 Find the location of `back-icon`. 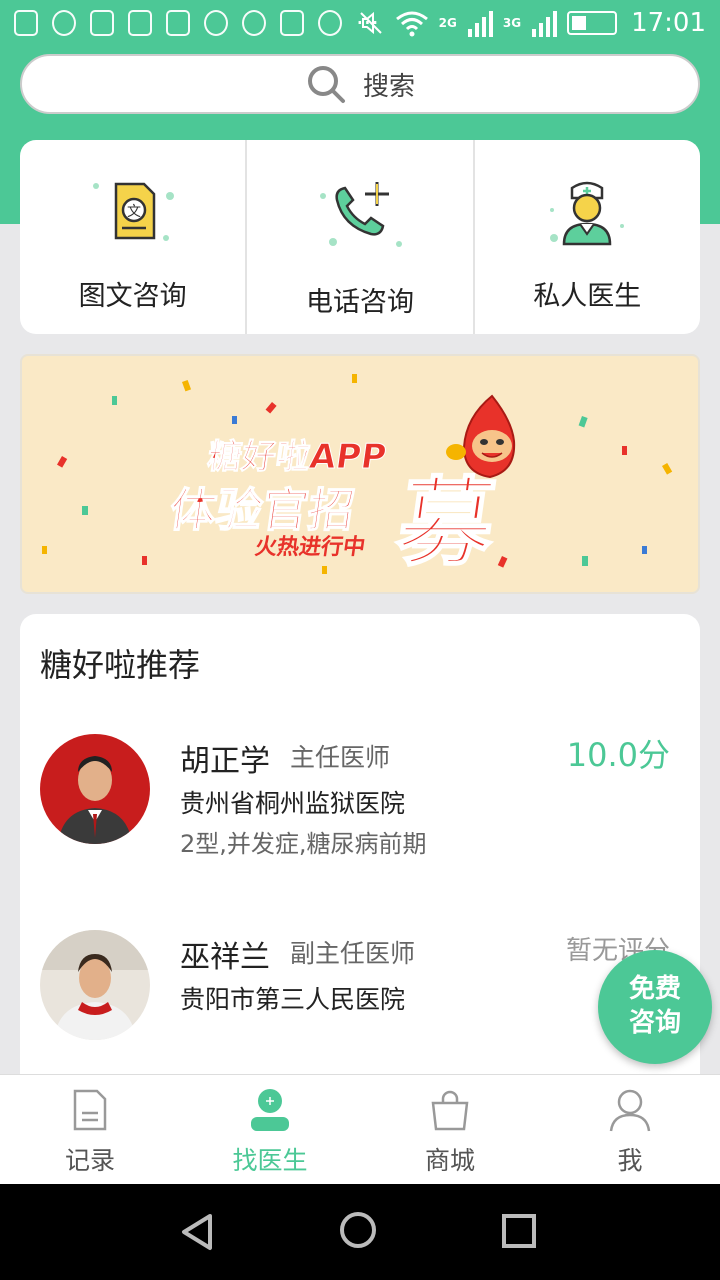

back-icon is located at coordinates (198, 1232).